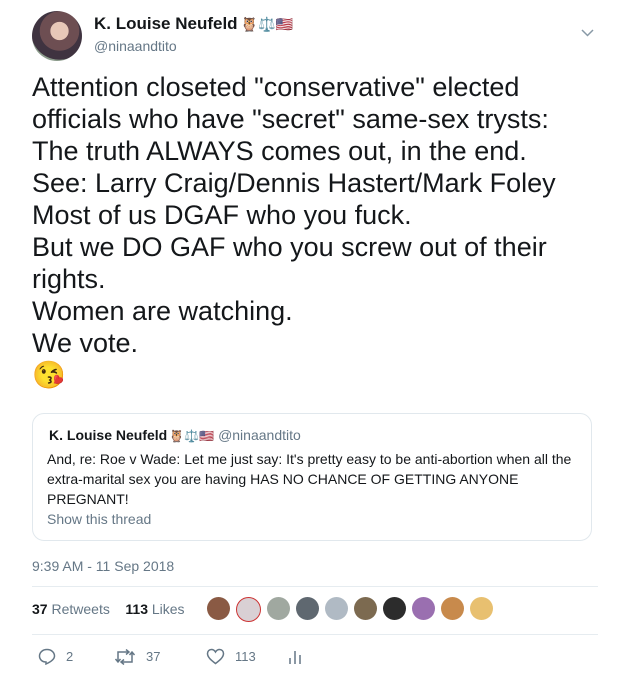 The height and width of the screenshot is (683, 630). I want to click on like-count: 113, so click(245, 656).